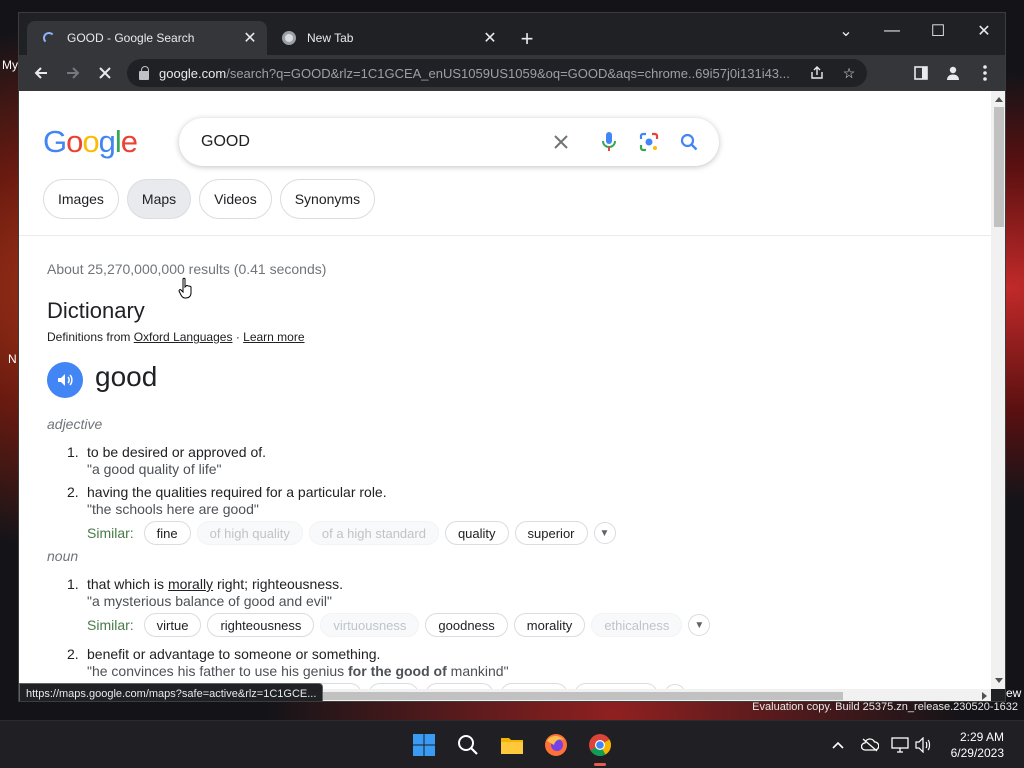  Describe the element at coordinates (49, 38) in the screenshot. I see `loading-spinner-icon` at that location.